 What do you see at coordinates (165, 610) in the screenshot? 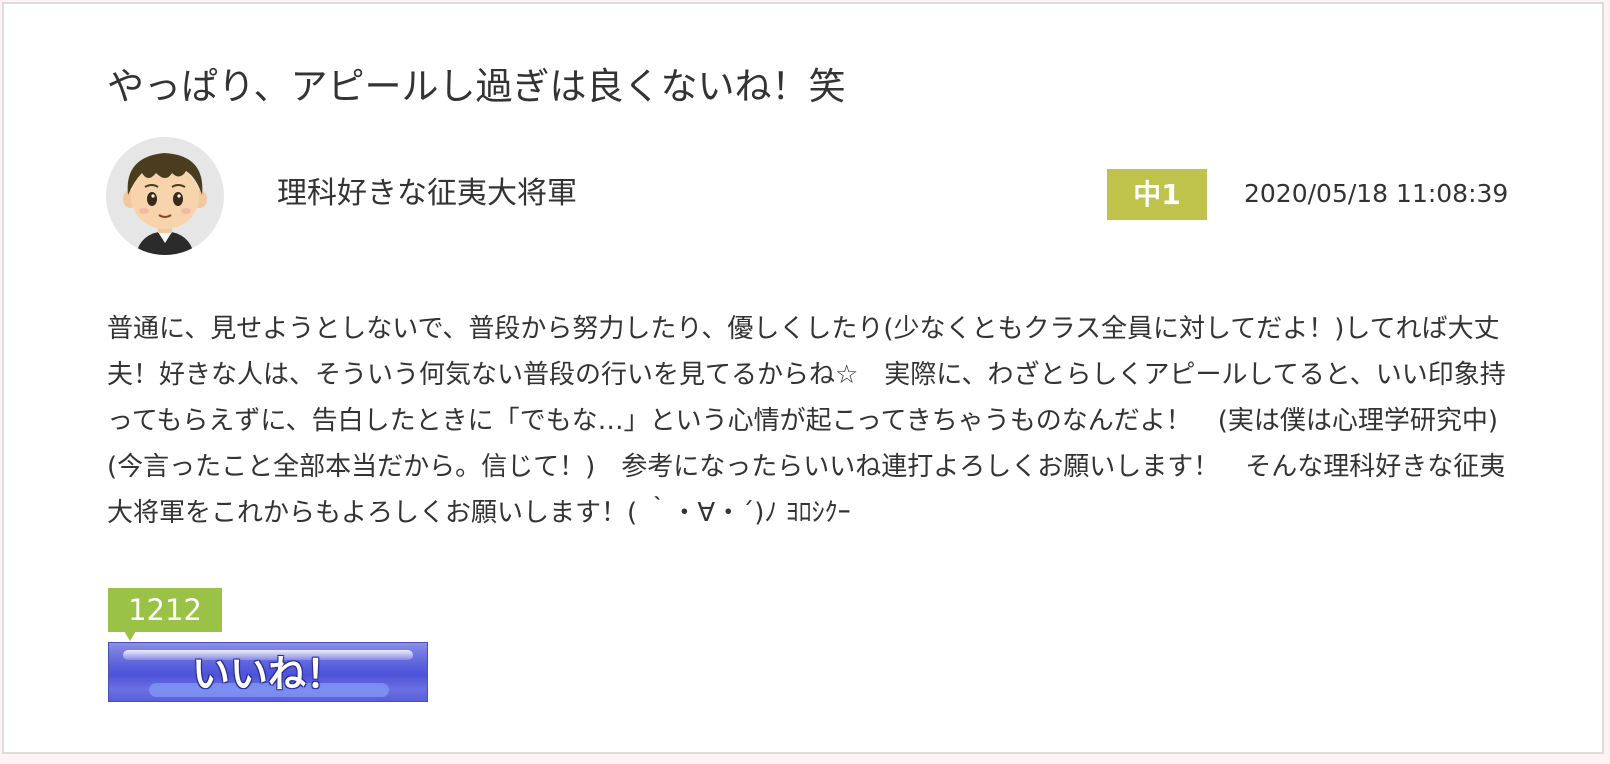
I see `like-count-badge: 1212` at bounding box center [165, 610].